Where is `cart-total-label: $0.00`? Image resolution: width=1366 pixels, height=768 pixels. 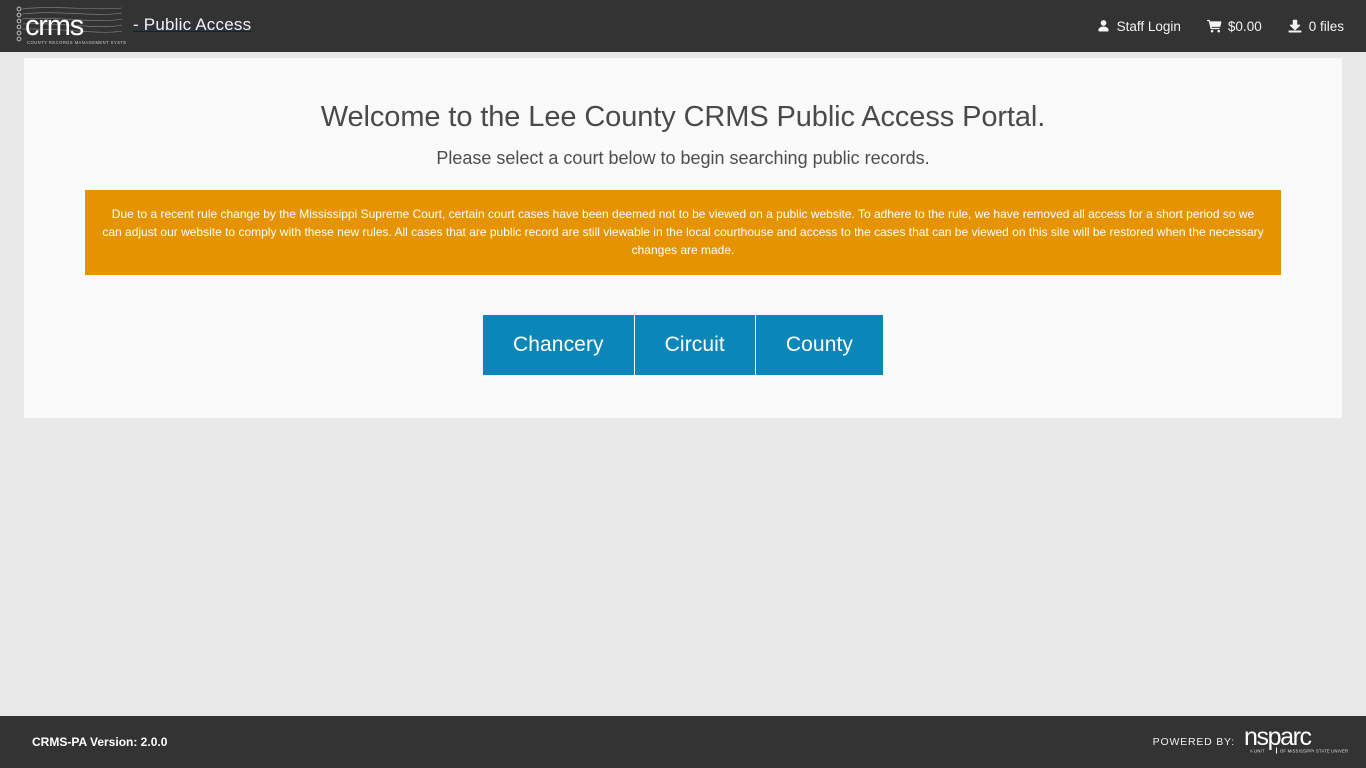
cart-total-label: $0.00 is located at coordinates (1244, 26).